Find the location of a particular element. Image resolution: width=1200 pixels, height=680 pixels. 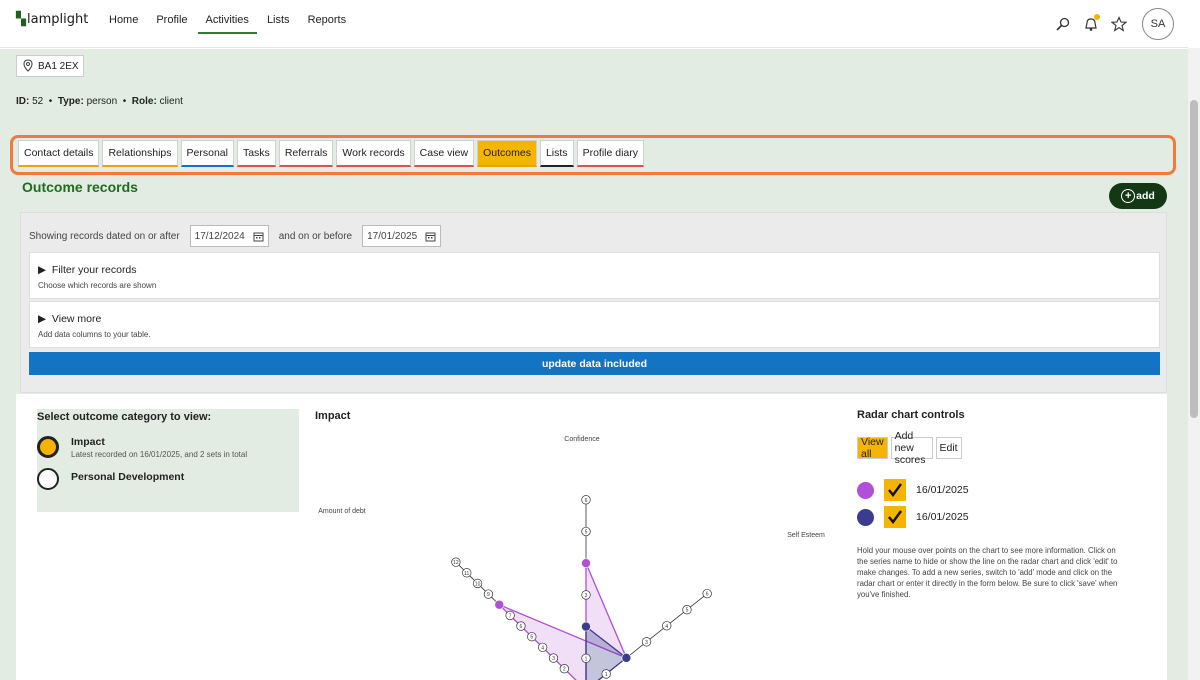

avatar: SA is located at coordinates (1158, 24).